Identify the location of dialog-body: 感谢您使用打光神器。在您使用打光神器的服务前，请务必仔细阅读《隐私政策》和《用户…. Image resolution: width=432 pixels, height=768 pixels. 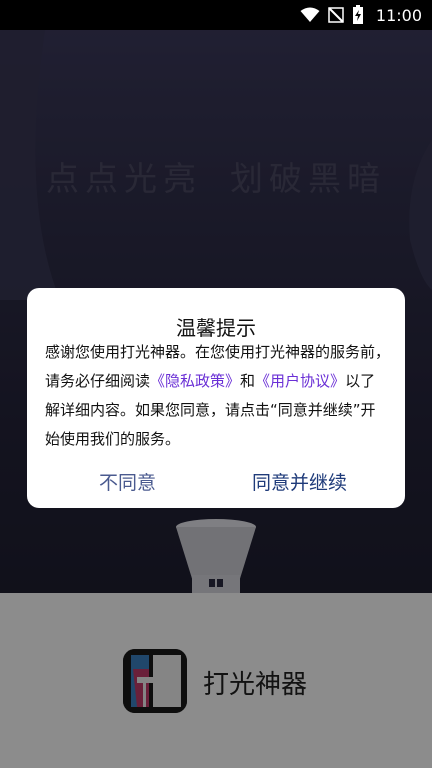
(217, 396).